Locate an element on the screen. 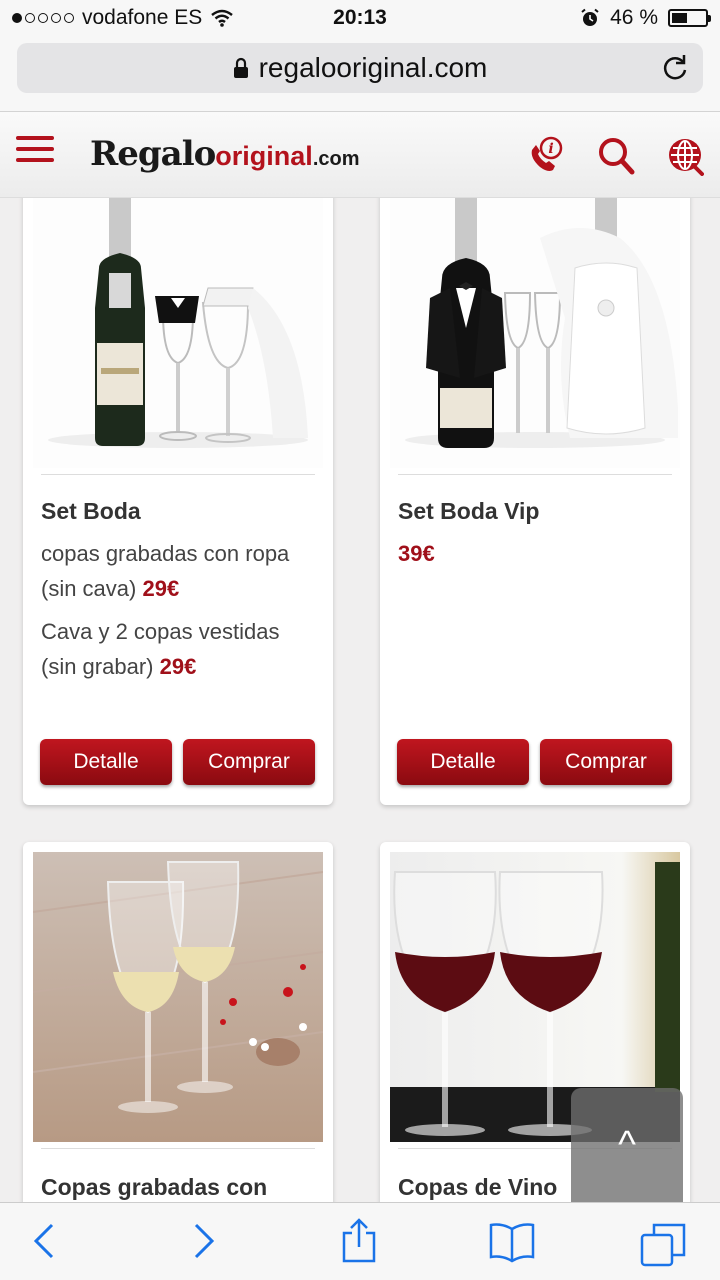 This screenshot has height=1280, width=720. language-globe-icon is located at coordinates (685, 156).